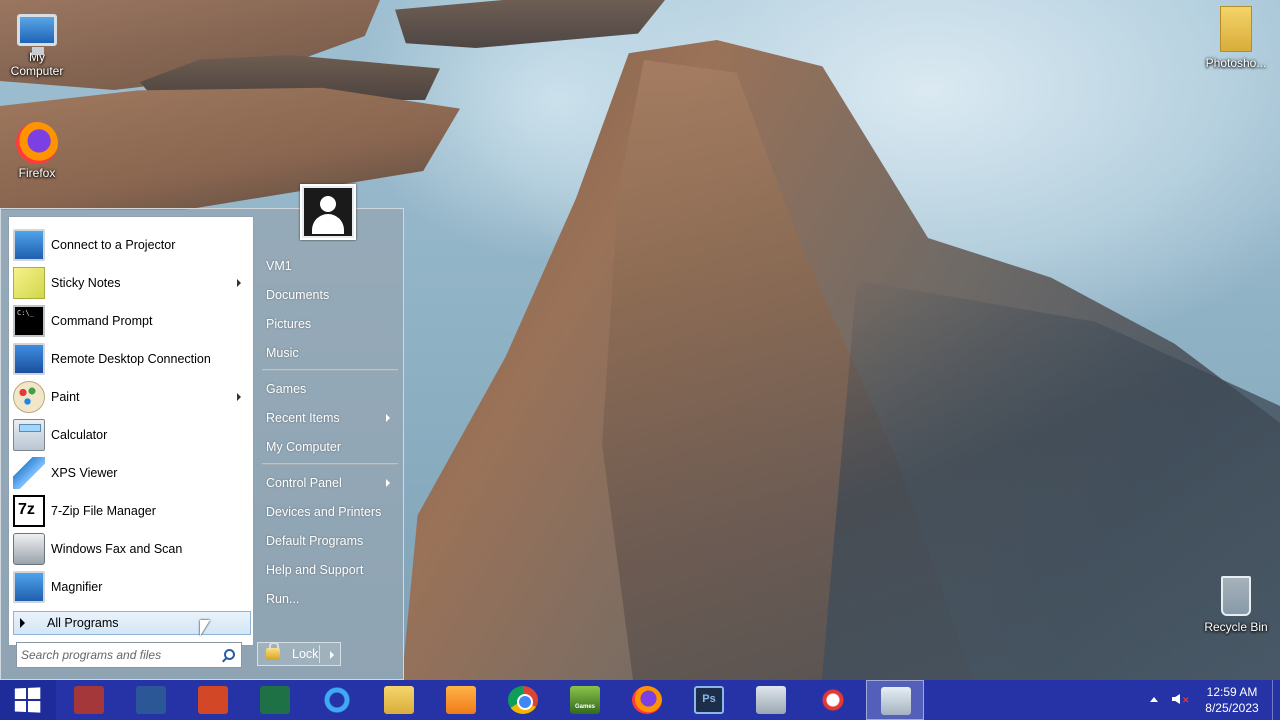  What do you see at coordinates (303, 418) in the screenshot?
I see `start-link-label: Recent Items` at bounding box center [303, 418].